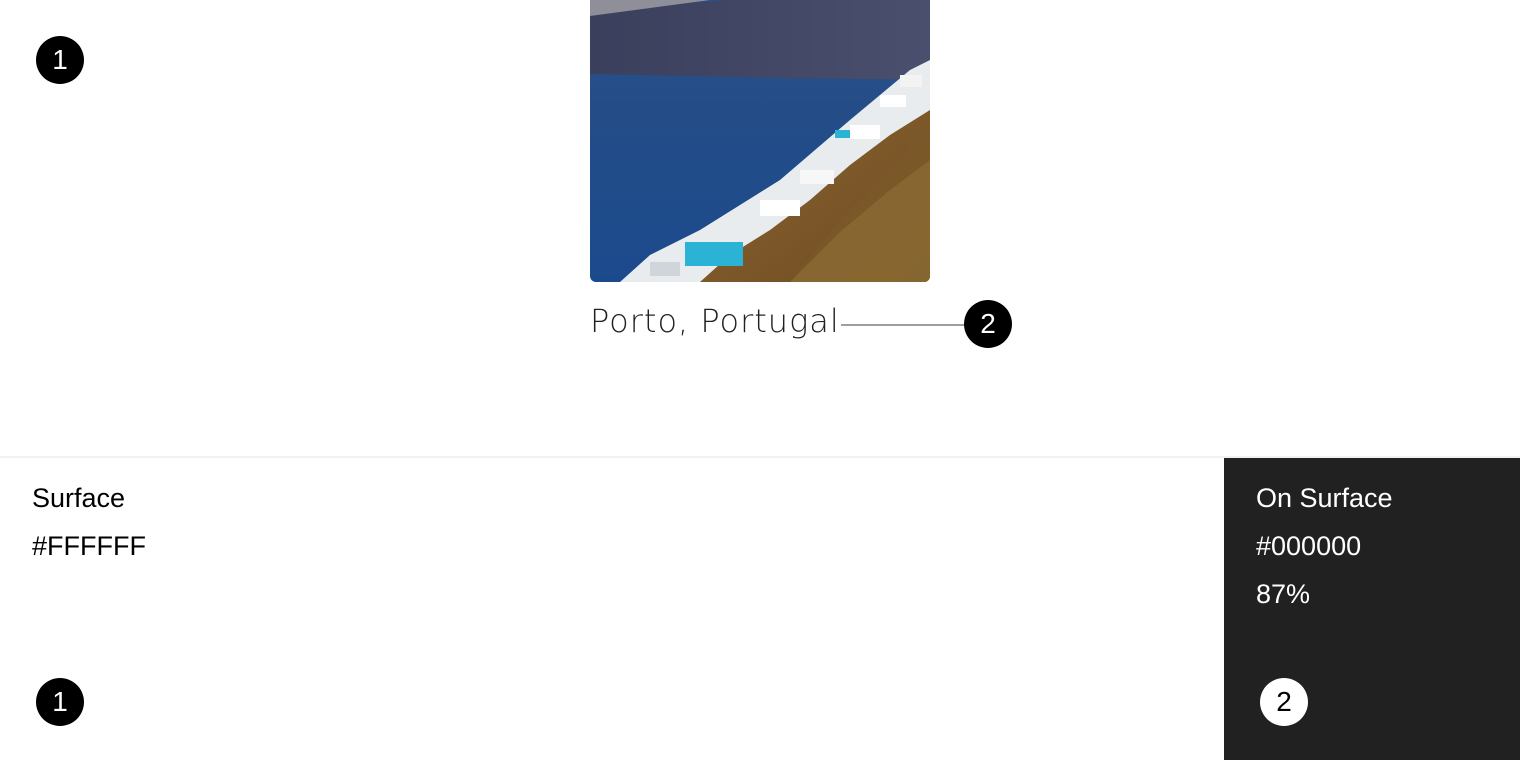  What do you see at coordinates (1309, 546) in the screenshot?
I see `swatch-hex: #000000` at bounding box center [1309, 546].